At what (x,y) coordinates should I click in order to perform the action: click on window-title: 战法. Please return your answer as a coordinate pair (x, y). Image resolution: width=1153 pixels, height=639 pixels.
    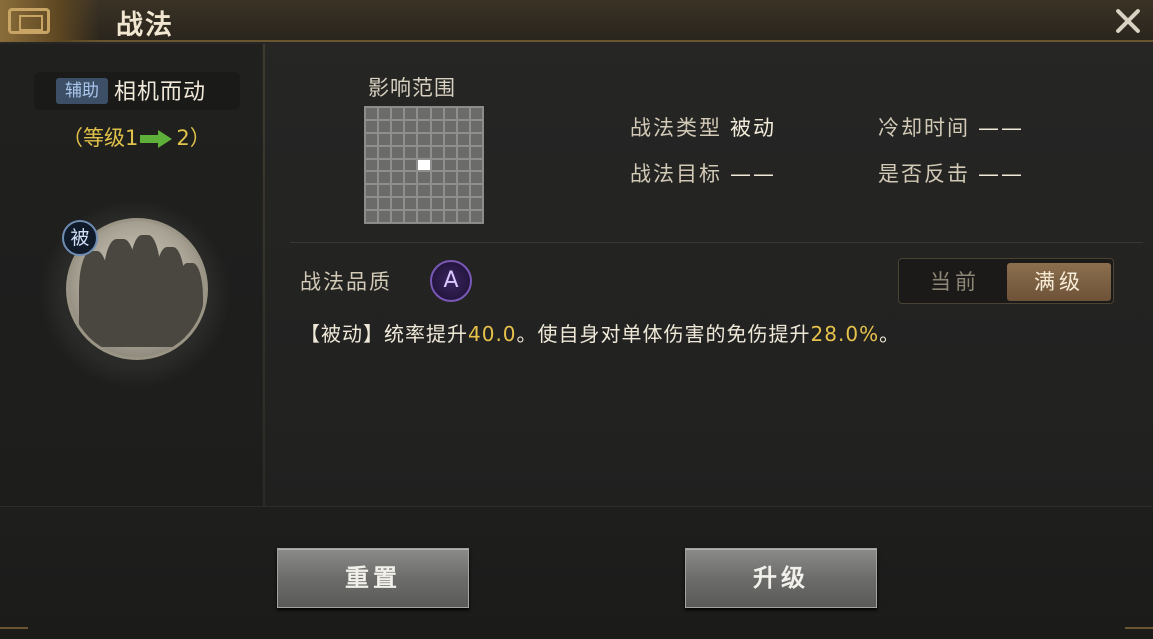
    Looking at the image, I should click on (145, 25).